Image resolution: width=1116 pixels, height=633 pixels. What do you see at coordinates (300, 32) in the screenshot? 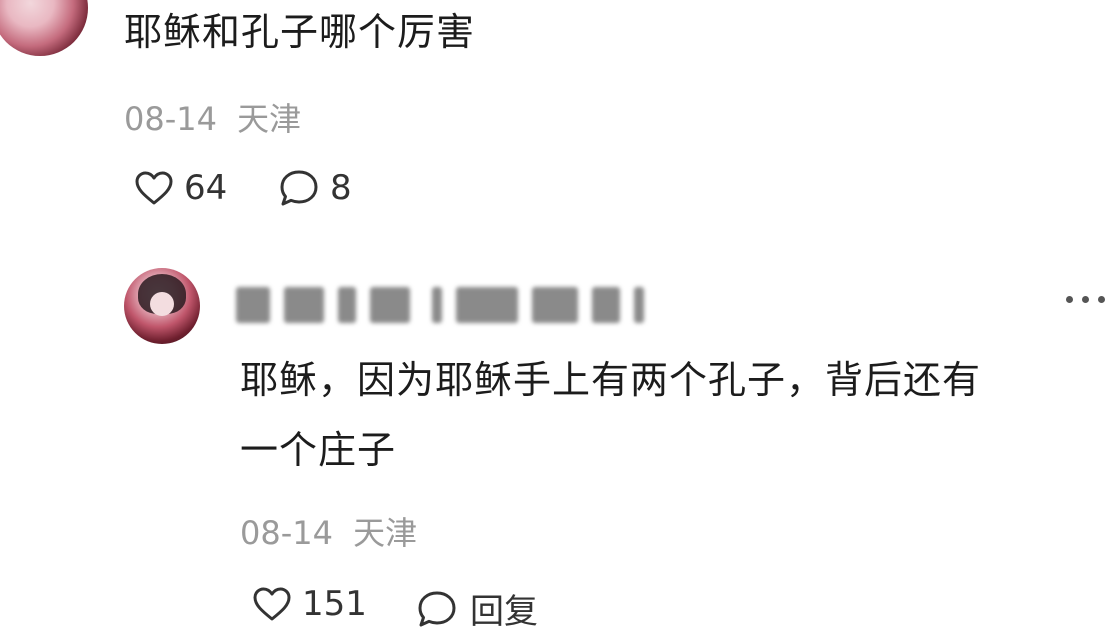
I see `top-comment-text: 耶稣和孔子哪个厉害` at bounding box center [300, 32].